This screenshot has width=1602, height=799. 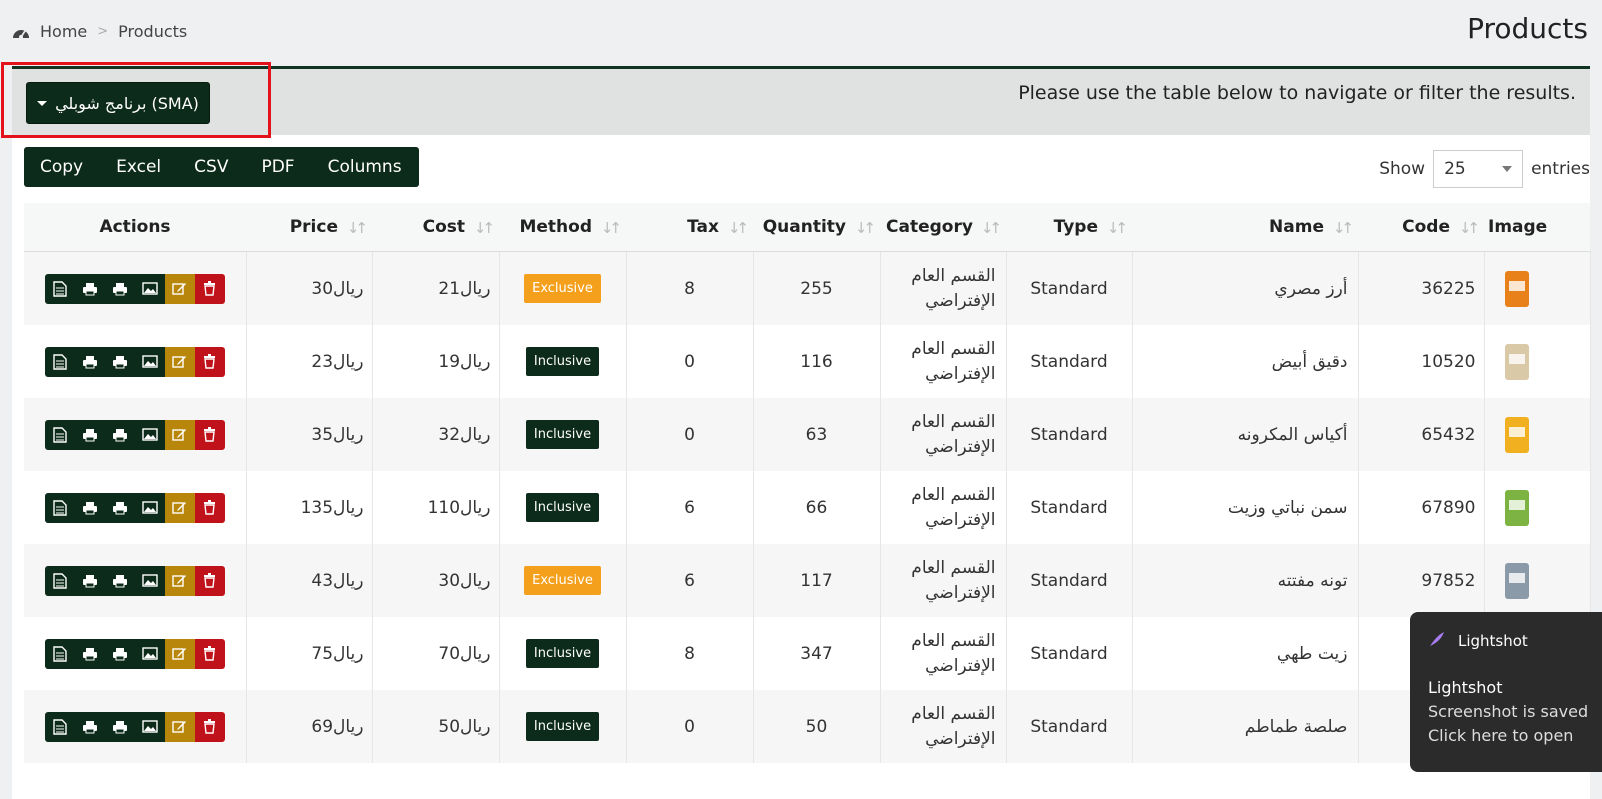 I want to click on col-cost: Cost ↓↑, so click(x=435, y=227).